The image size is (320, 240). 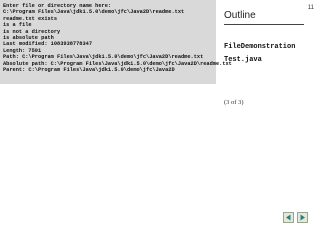 What do you see at coordinates (243, 60) in the screenshot?
I see `outline-item-test-java: Test.java` at bounding box center [243, 60].